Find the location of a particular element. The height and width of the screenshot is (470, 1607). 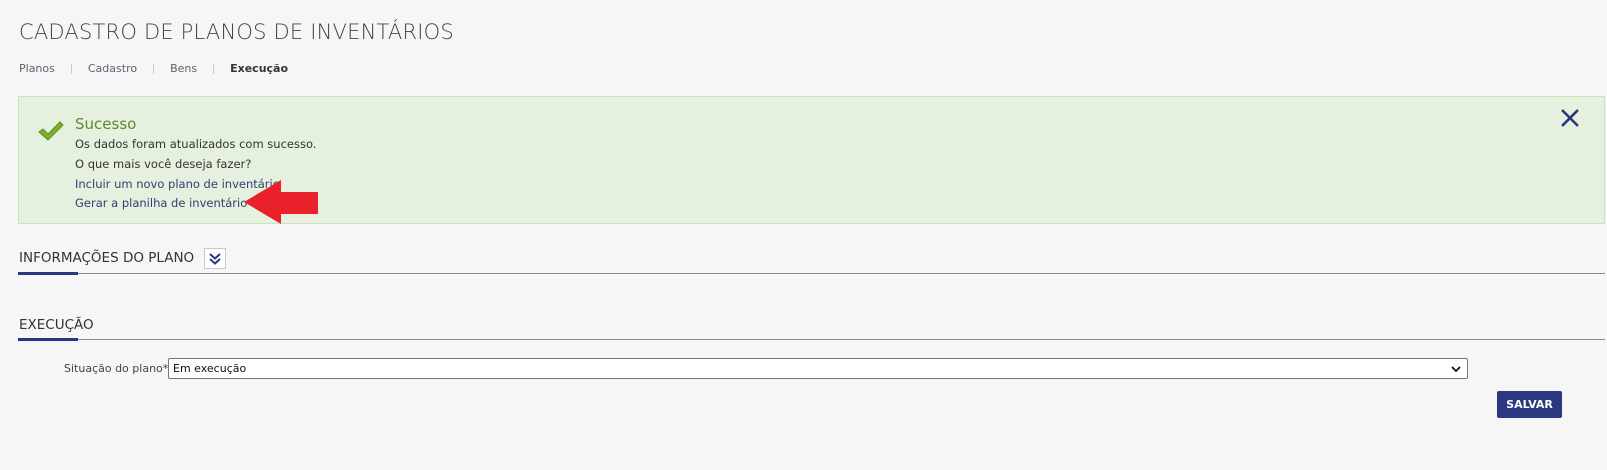

alert-title: Sucesso is located at coordinates (106, 124).